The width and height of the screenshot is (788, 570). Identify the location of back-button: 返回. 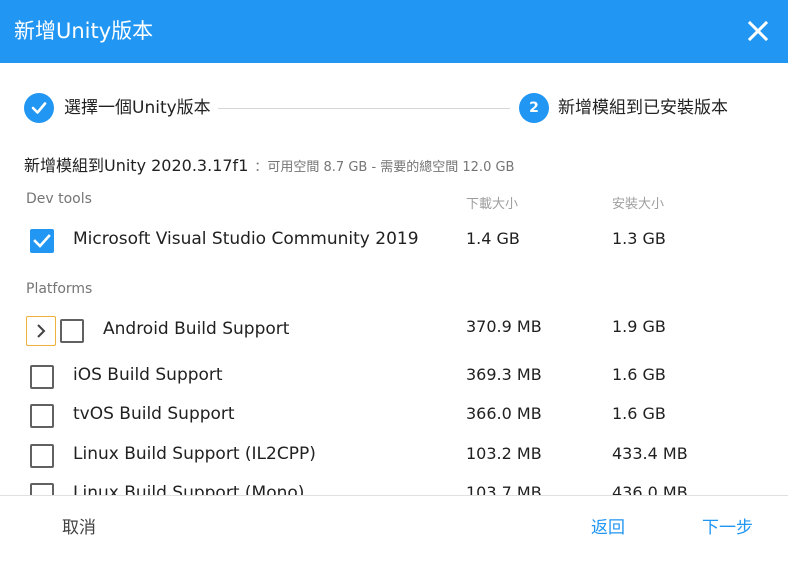
(608, 528).